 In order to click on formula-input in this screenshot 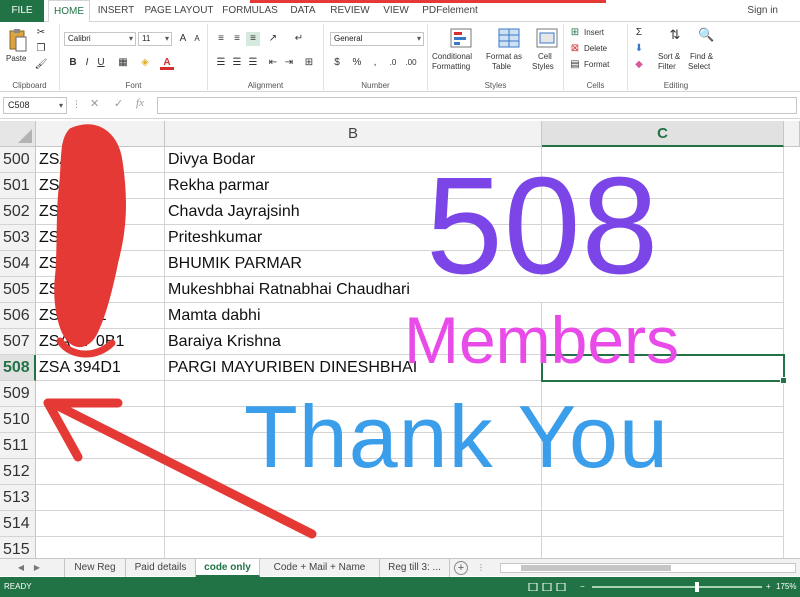, I will do `click(477, 105)`.